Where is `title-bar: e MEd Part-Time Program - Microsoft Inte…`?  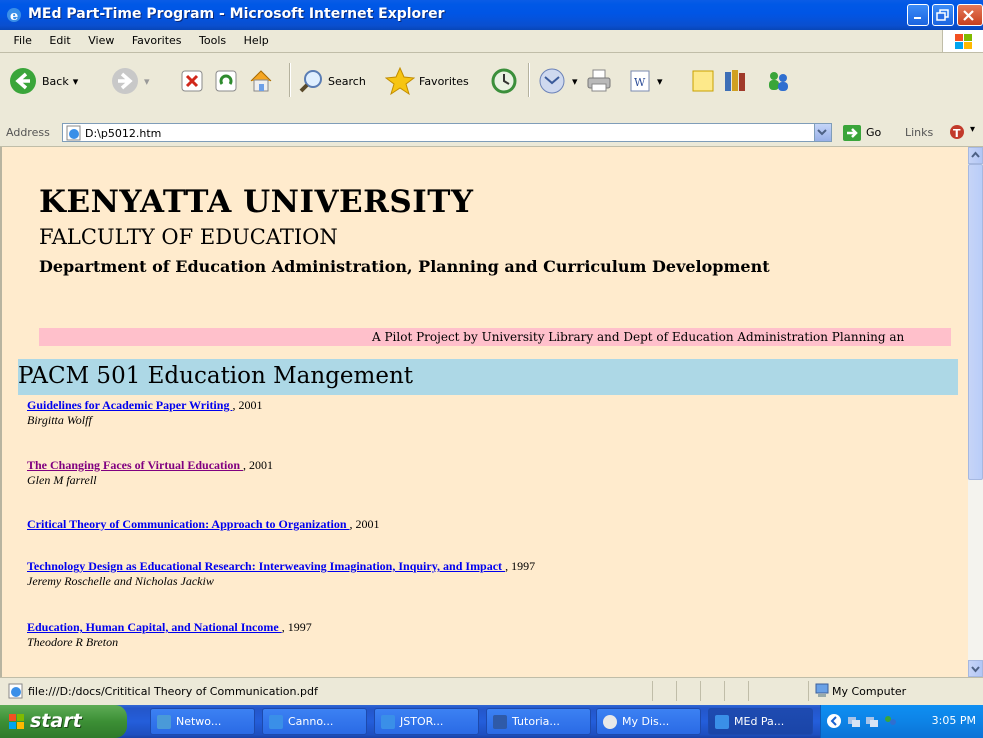
title-bar: e MEd Part-Time Program - Microsoft Inte… is located at coordinates (491, 15).